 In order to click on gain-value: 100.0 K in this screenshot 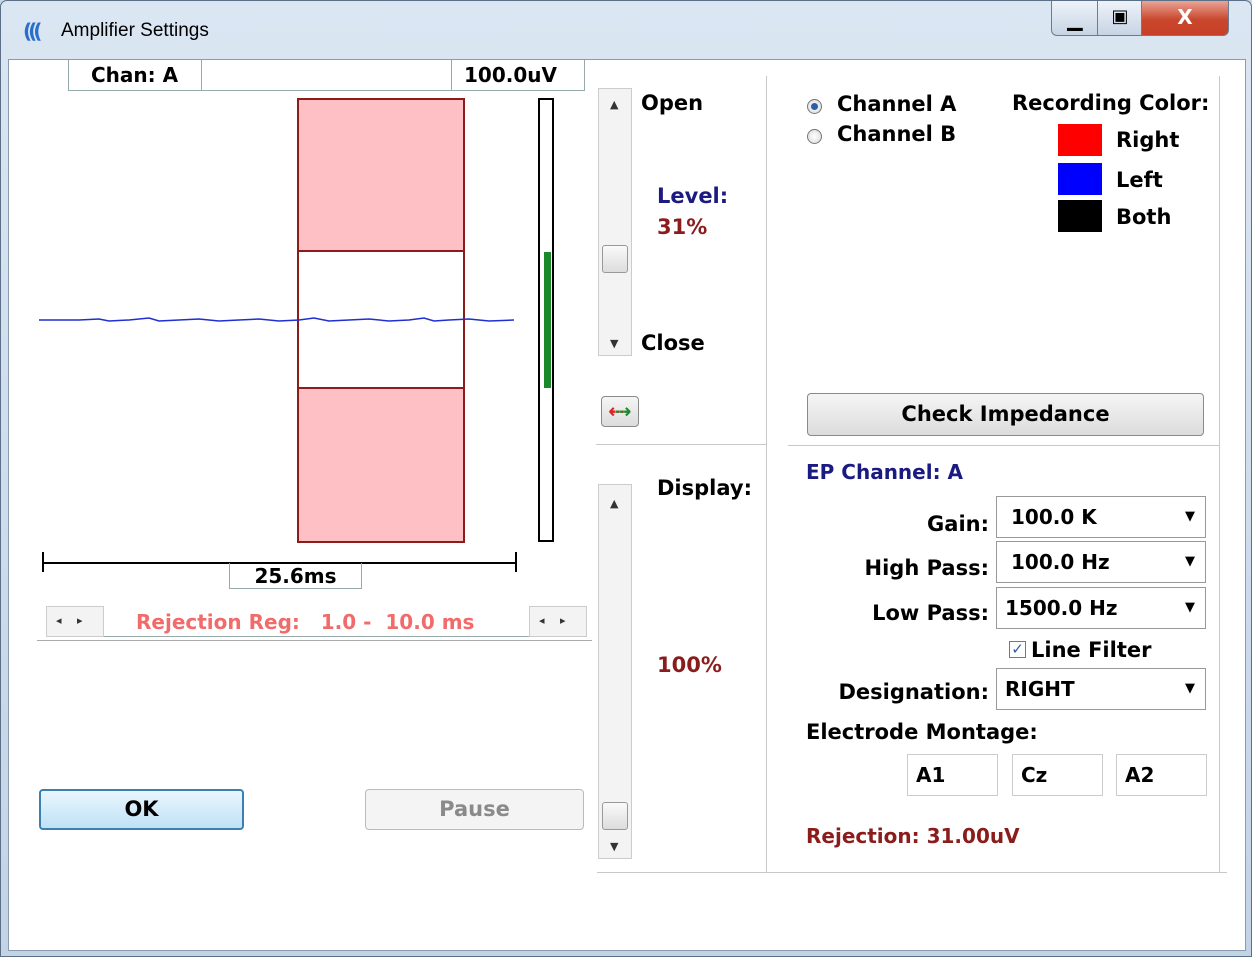, I will do `click(1054, 517)`.